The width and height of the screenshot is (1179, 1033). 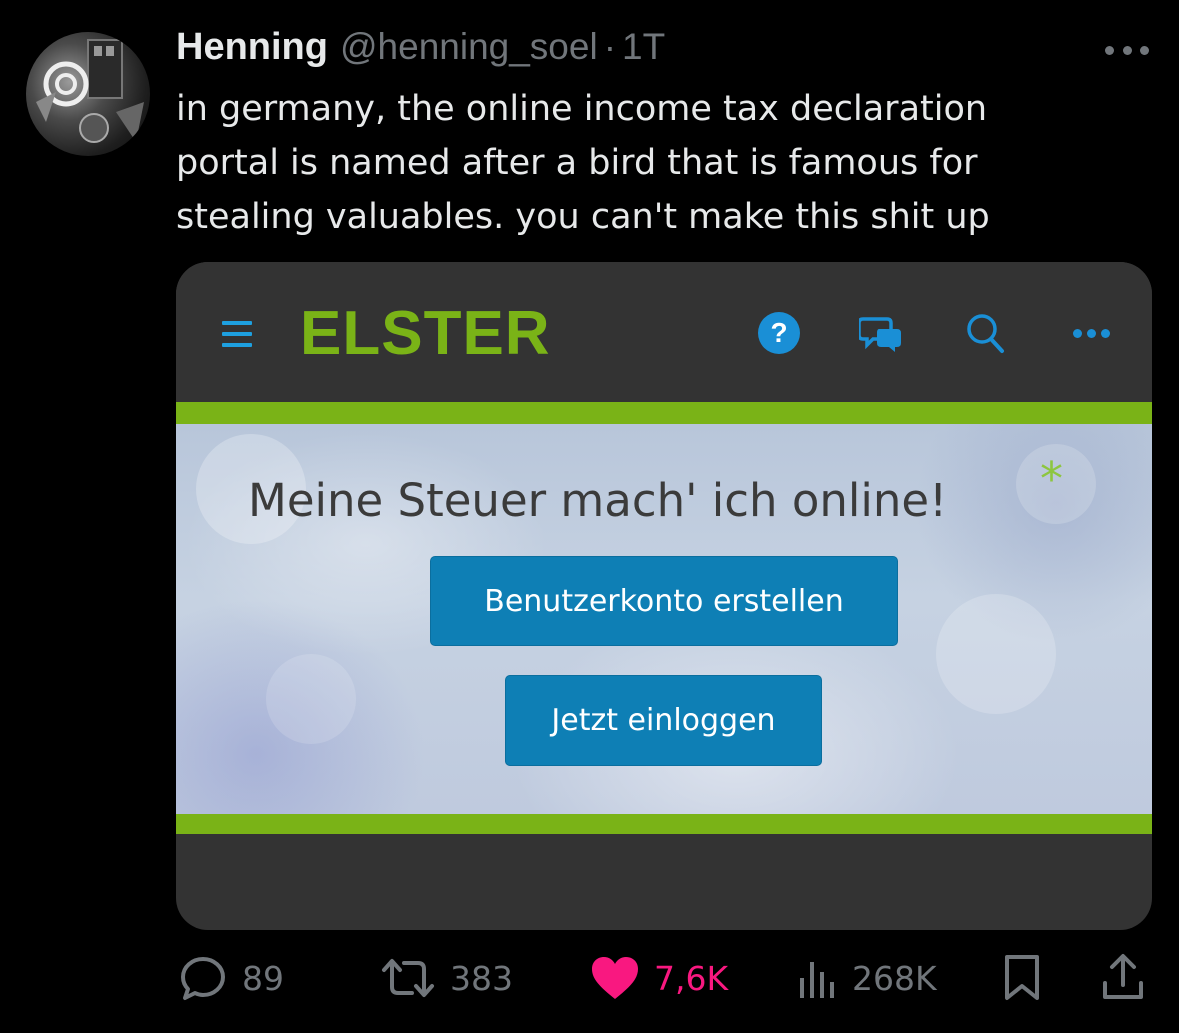 I want to click on like-count: 7,6K, so click(x=691, y=978).